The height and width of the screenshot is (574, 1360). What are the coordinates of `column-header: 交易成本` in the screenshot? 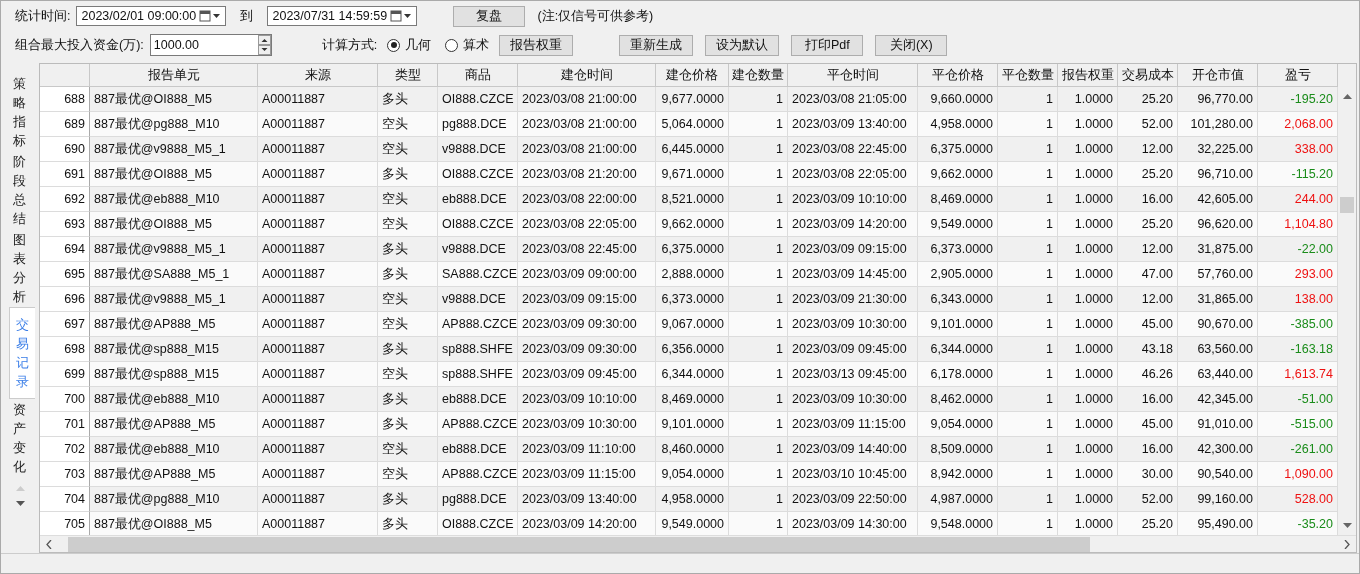 It's located at (1148, 75).